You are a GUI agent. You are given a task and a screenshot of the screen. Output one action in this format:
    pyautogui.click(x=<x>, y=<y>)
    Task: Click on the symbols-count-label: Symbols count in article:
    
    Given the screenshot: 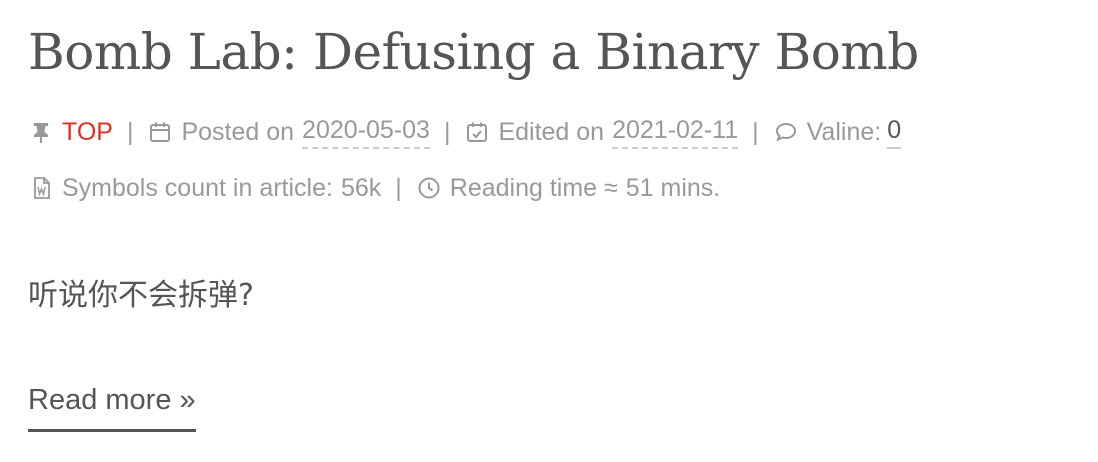 What is the action you would take?
    pyautogui.click(x=197, y=187)
    